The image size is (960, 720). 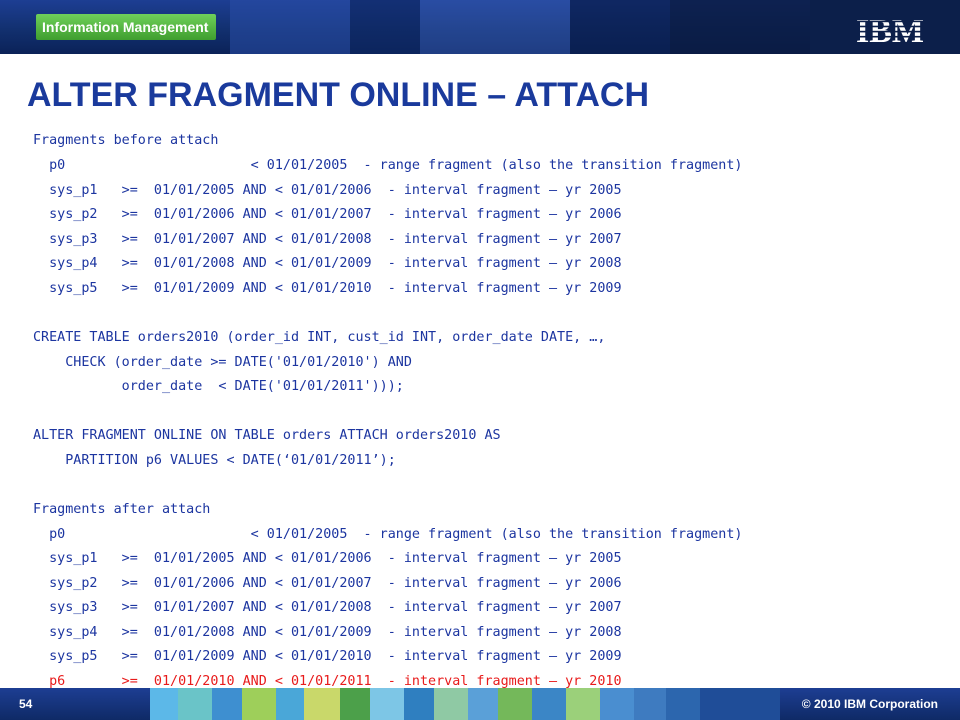 I want to click on footer-bar: 54 © 2010 IBM Corporation, so click(x=480, y=704).